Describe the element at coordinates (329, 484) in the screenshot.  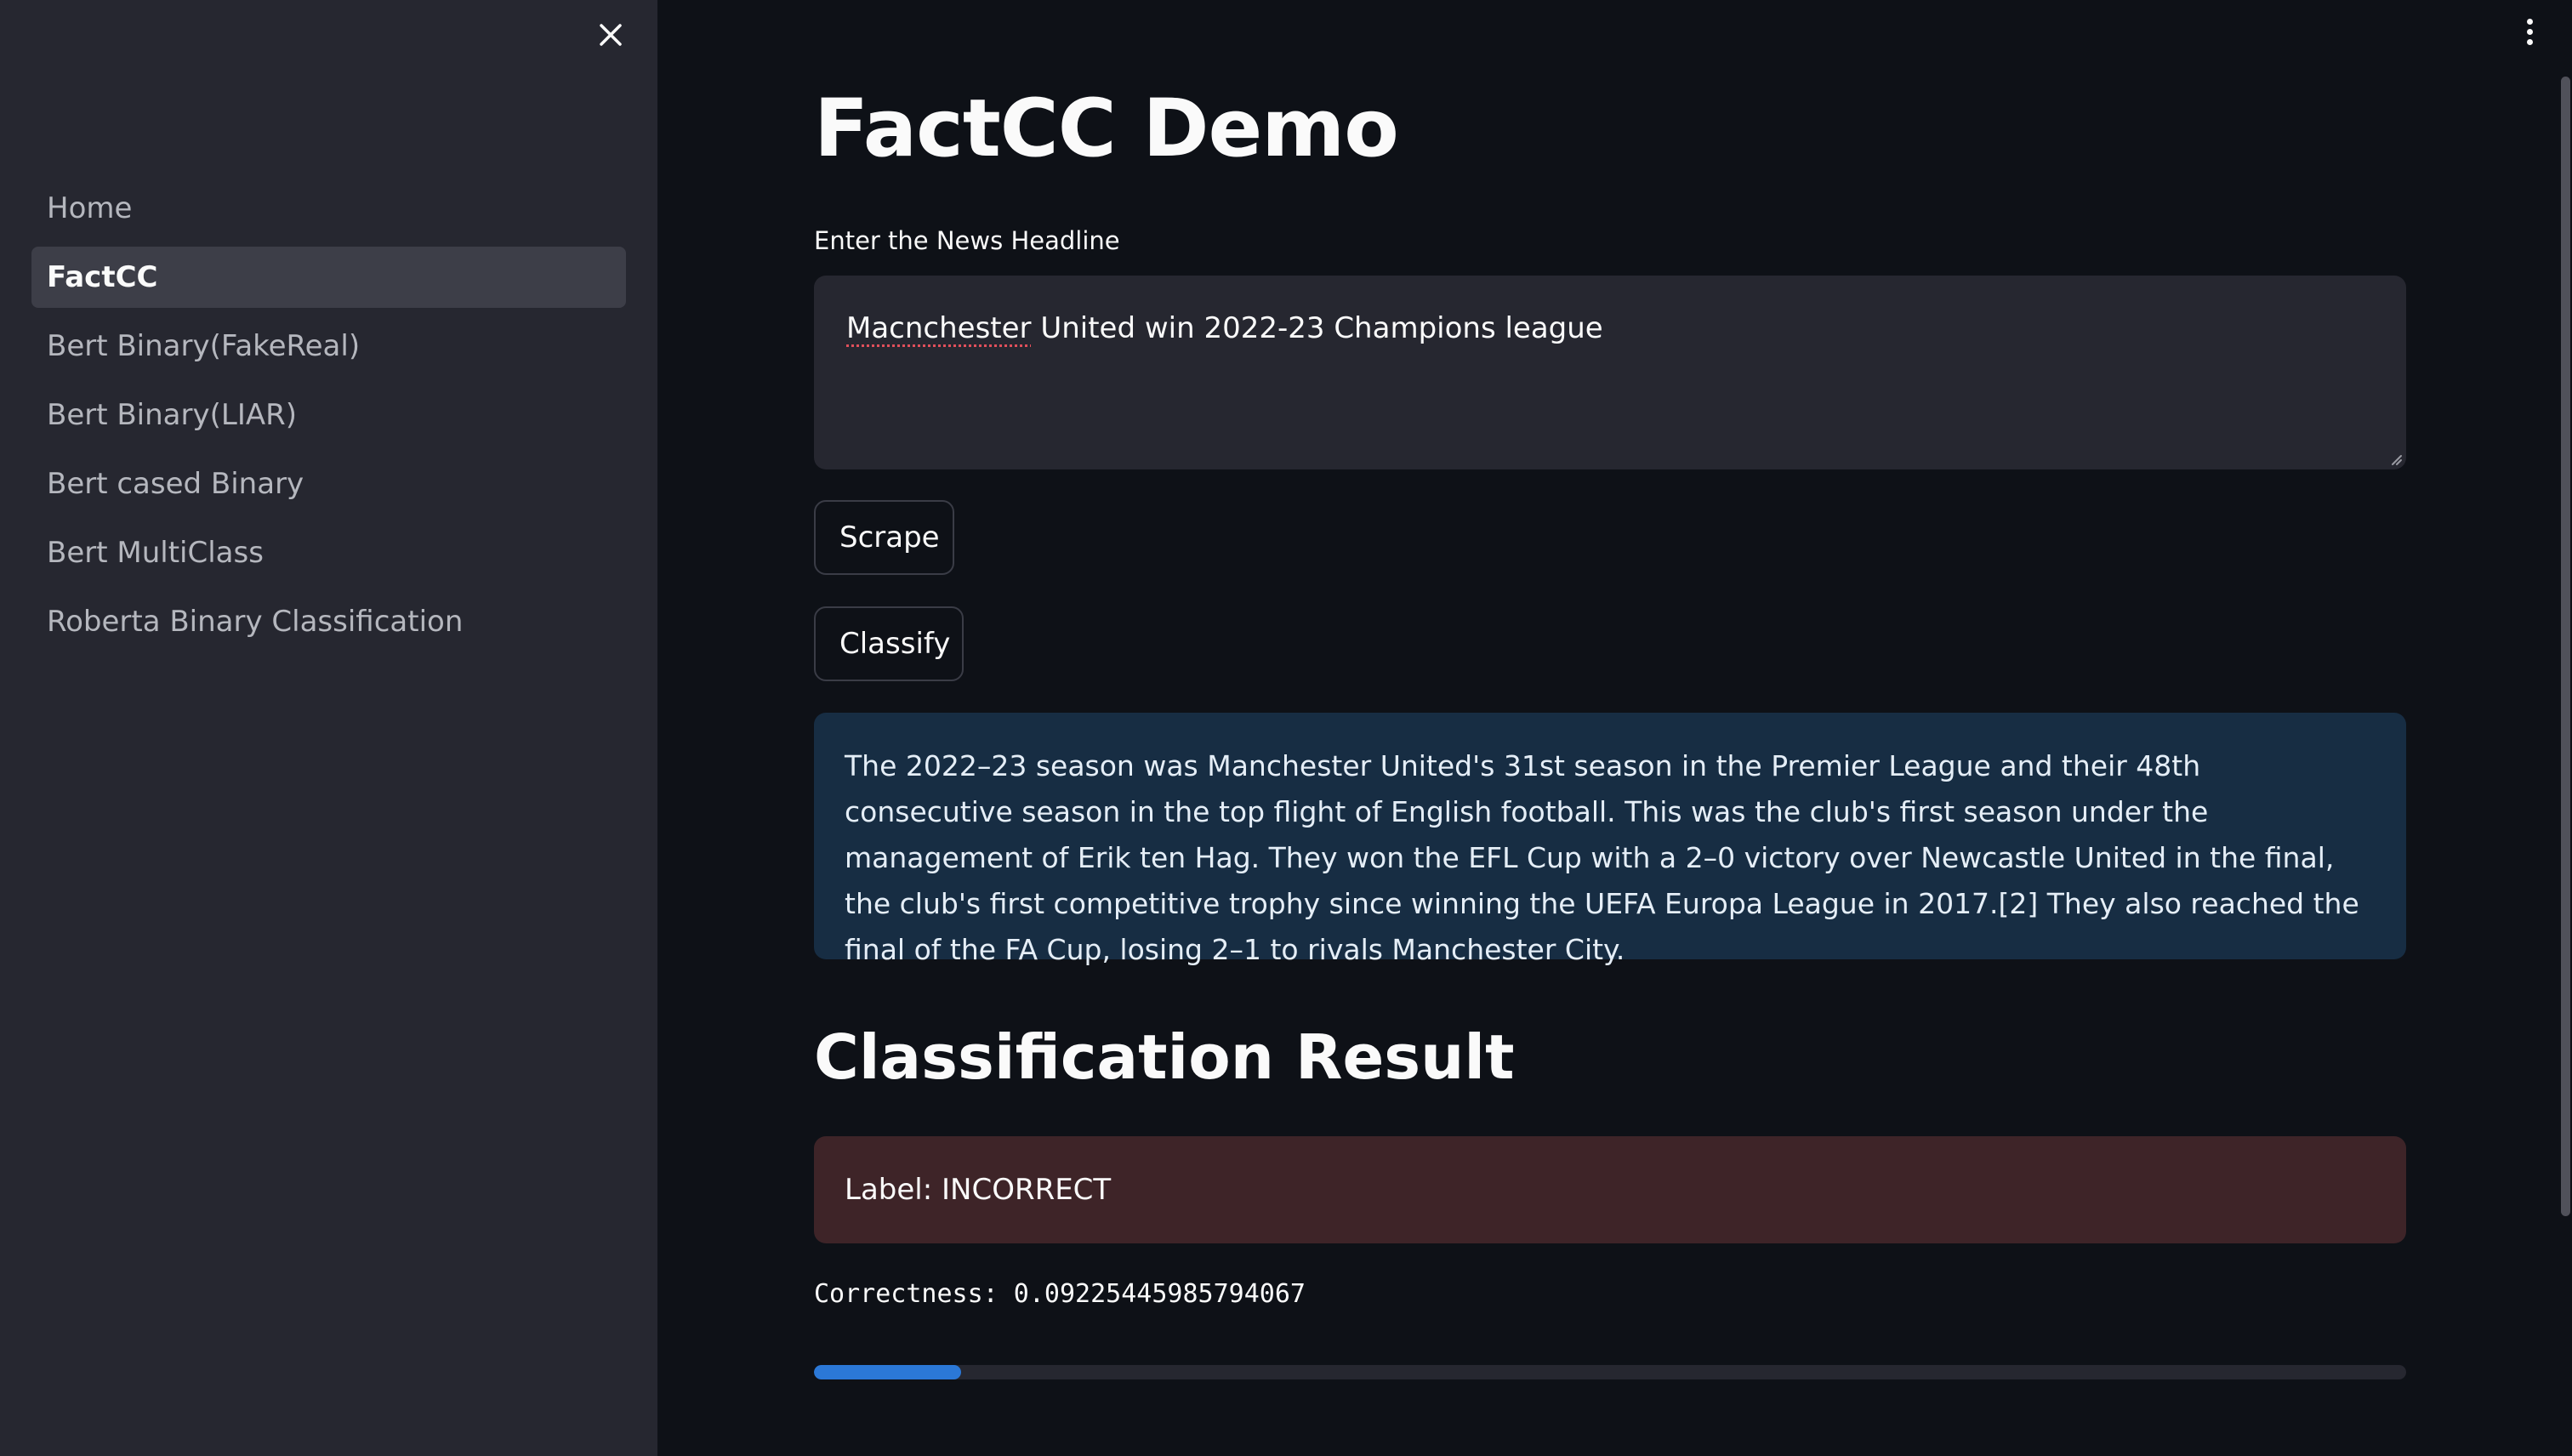
I see `sidebar-item-bert-cased-binary: Bert cased Binary` at that location.